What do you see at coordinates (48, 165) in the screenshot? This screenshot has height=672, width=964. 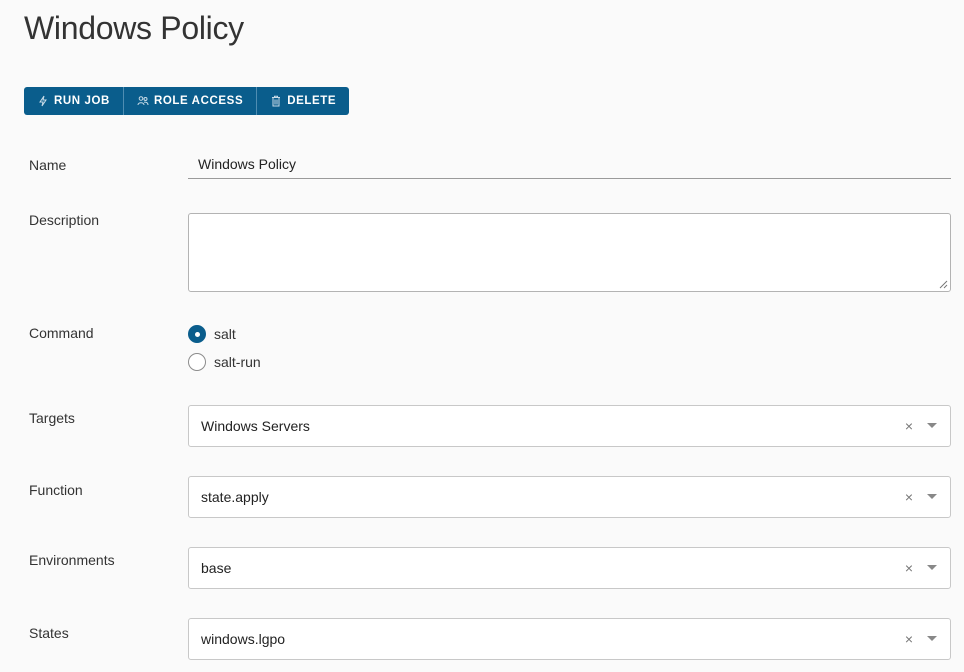 I see `name-label: Name` at bounding box center [48, 165].